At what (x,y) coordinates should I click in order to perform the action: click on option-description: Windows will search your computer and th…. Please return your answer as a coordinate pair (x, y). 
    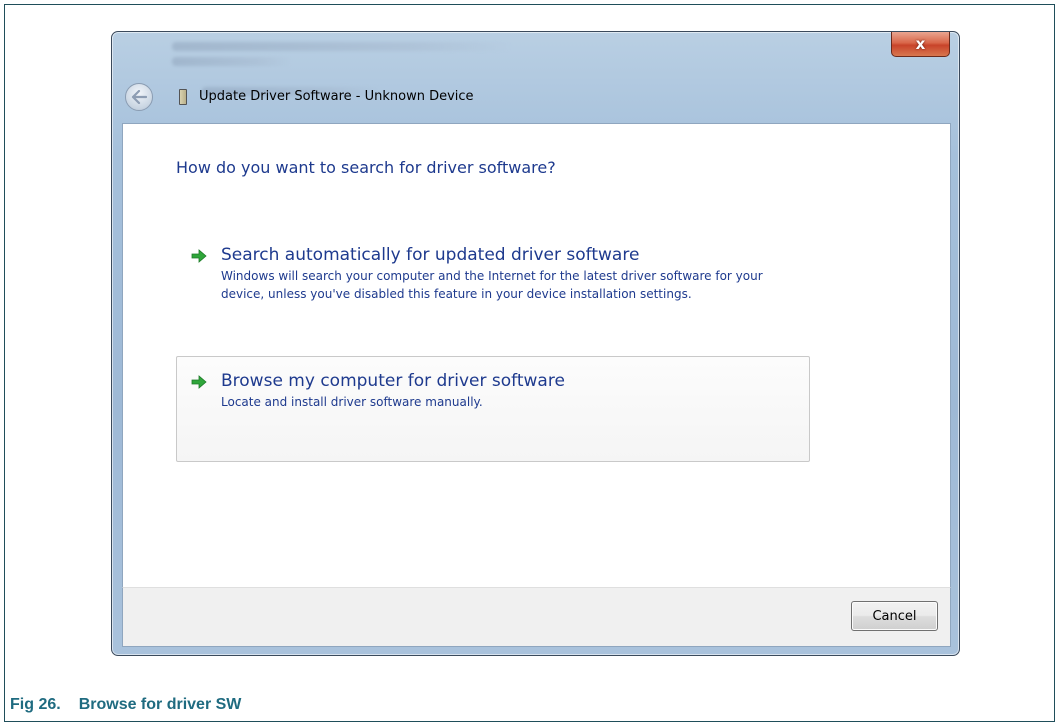
    Looking at the image, I should click on (492, 285).